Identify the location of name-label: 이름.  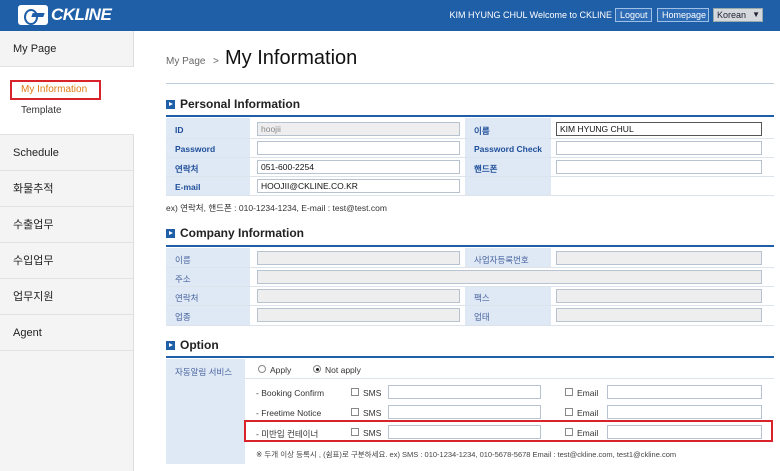
(482, 131).